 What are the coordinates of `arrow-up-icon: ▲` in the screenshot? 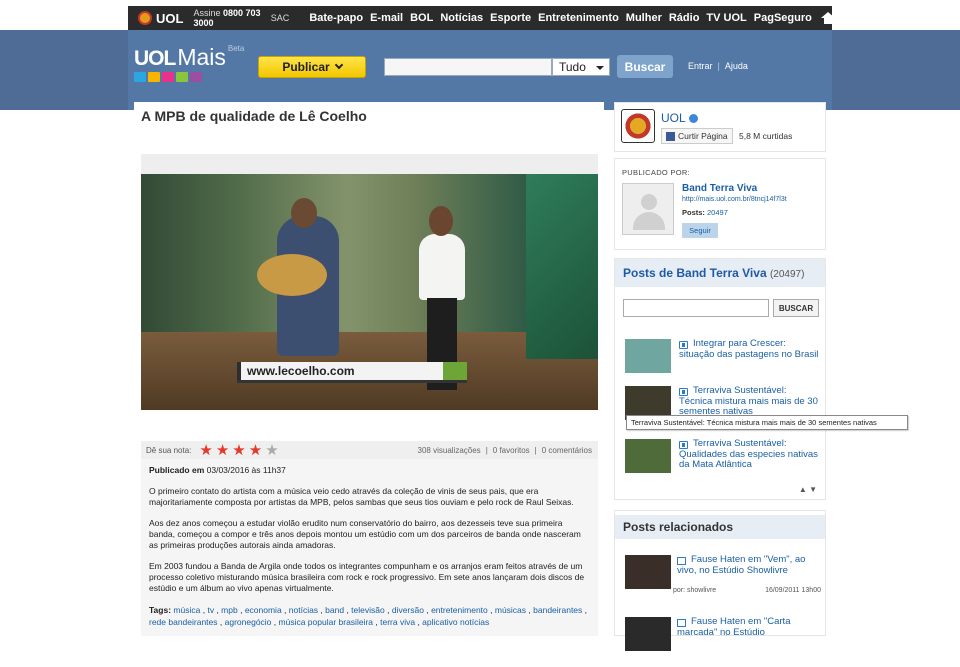 It's located at (803, 489).